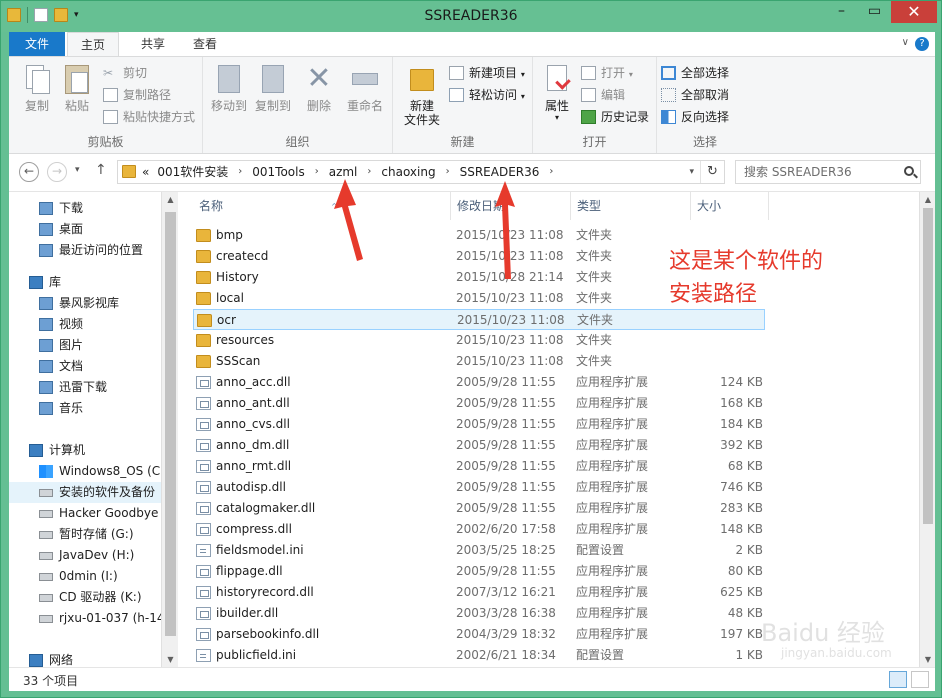  Describe the element at coordinates (500, 172) in the screenshot. I see `breadcrumb-item: SSREADER36` at that location.